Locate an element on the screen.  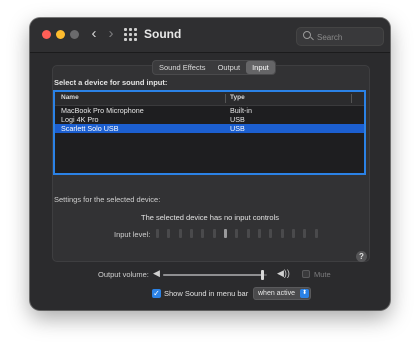
search-icon is located at coordinates (307, 35).